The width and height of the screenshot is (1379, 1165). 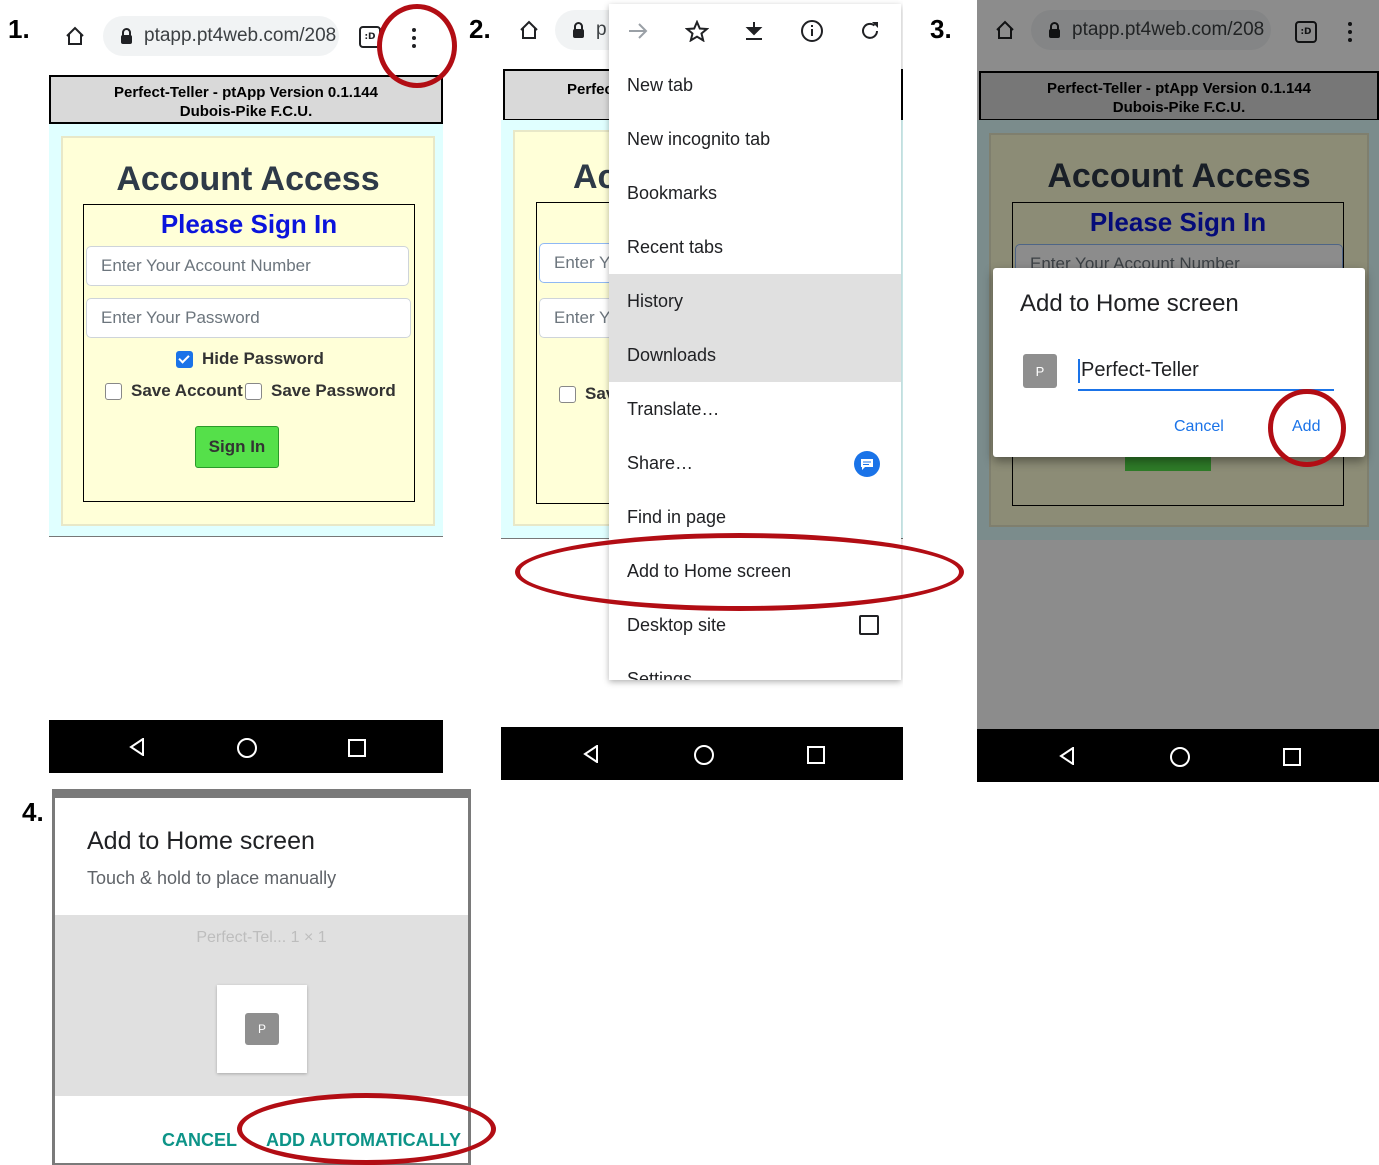 I want to click on widget-label: Perfect-Tel... 1 × 1, so click(x=261, y=937).